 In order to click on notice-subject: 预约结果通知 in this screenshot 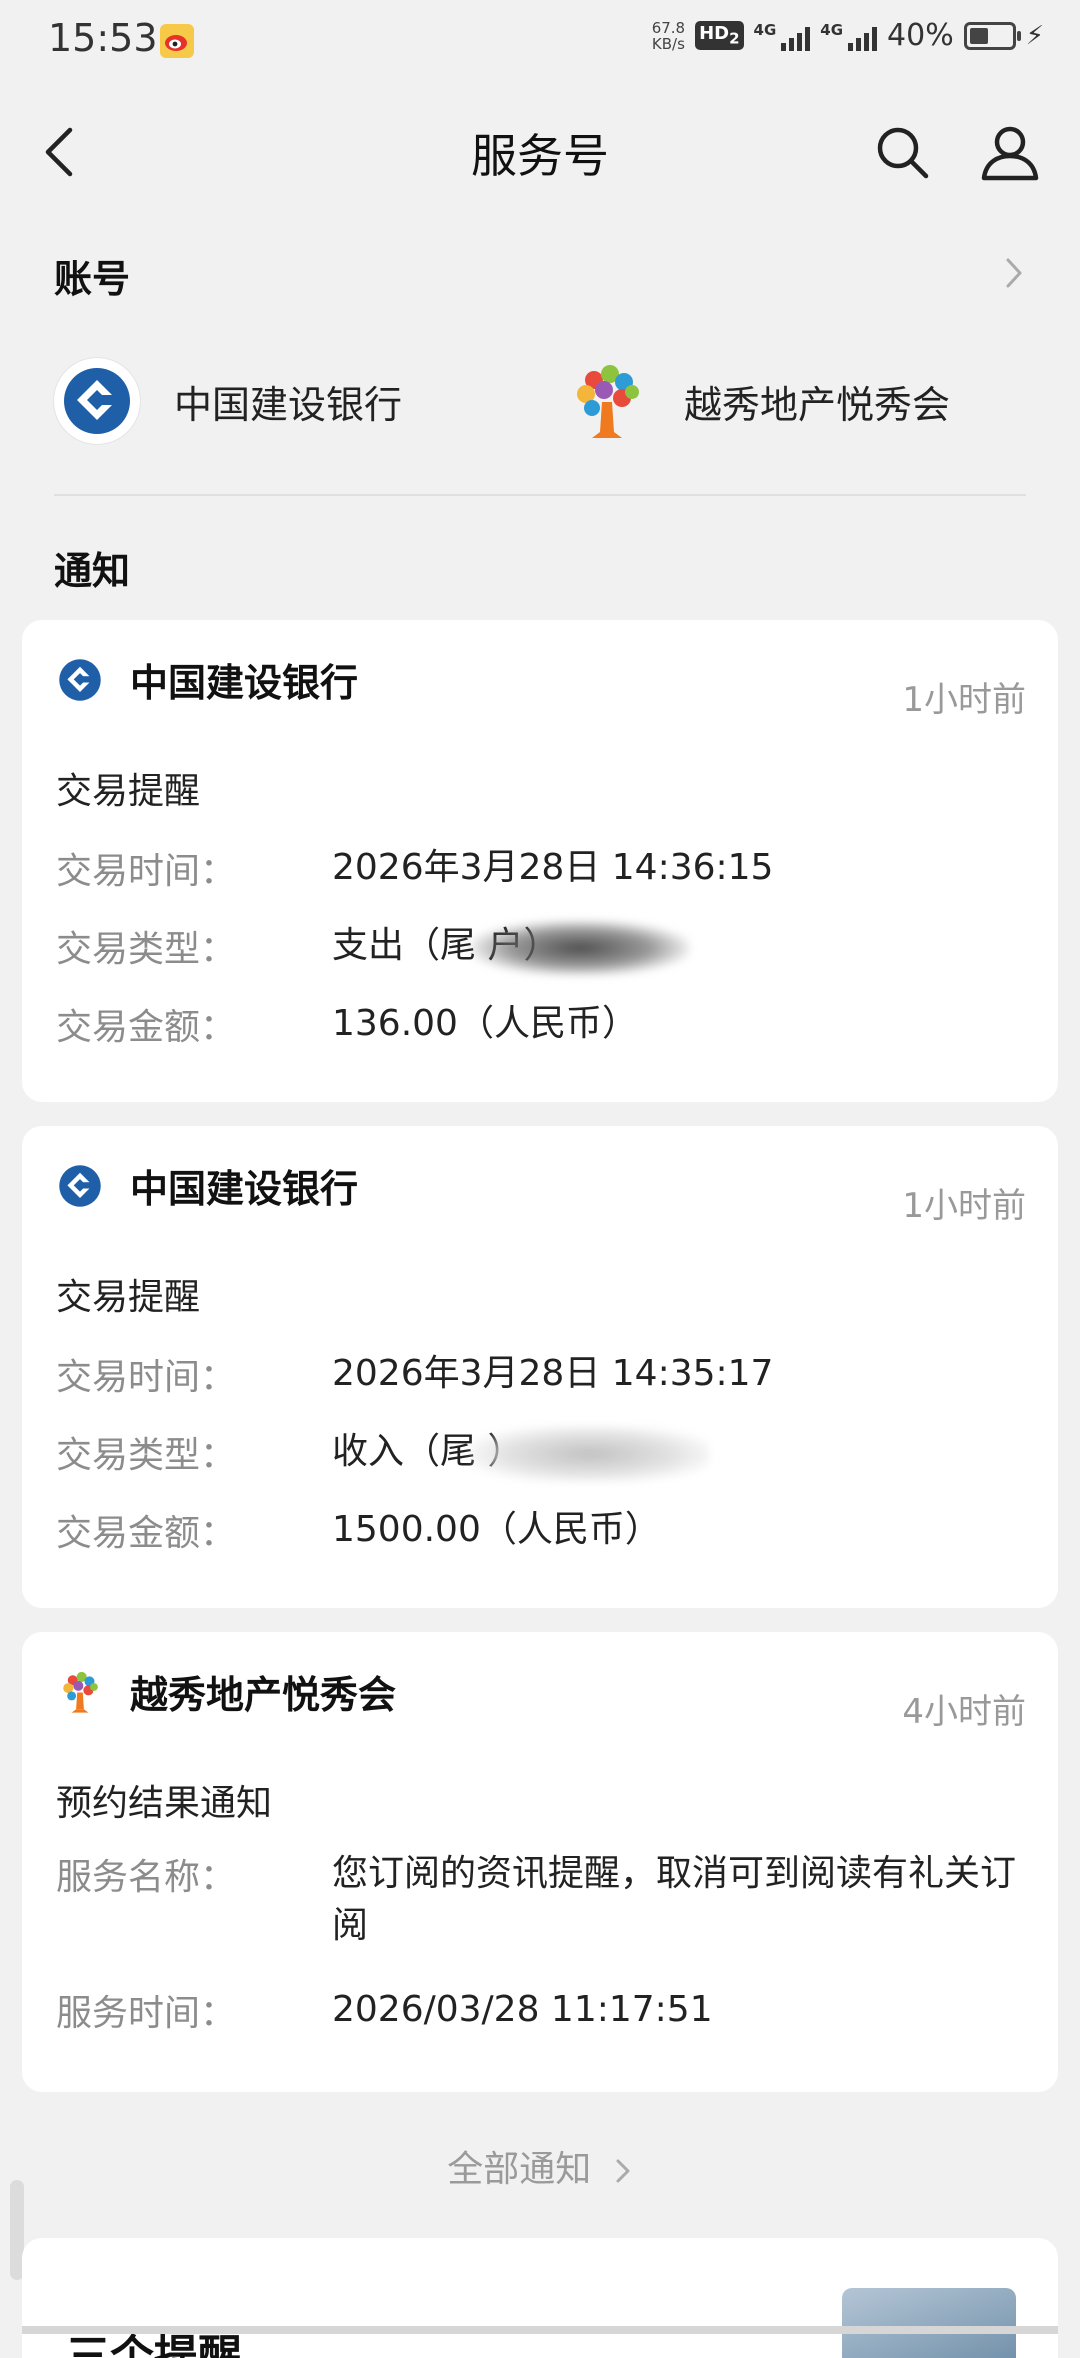, I will do `click(164, 1803)`.